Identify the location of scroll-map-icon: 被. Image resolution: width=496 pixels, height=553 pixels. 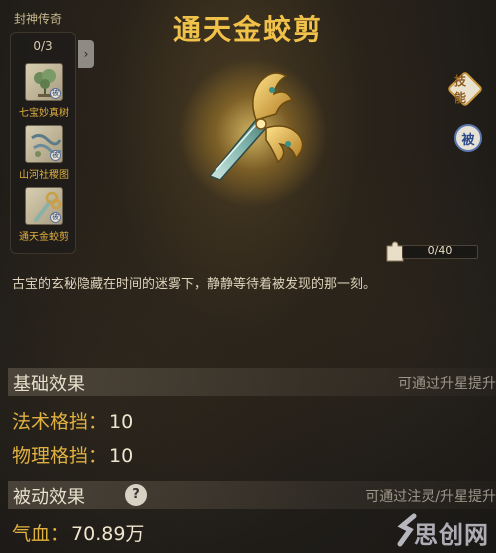
(44, 144).